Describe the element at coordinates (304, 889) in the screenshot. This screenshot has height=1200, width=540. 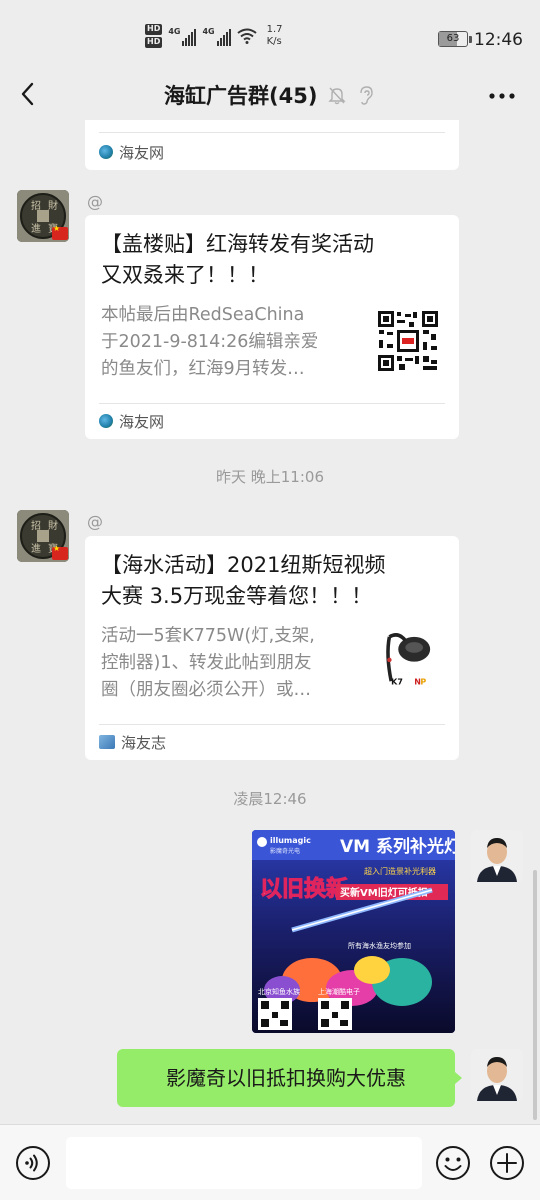
I see `svg-text: 以旧换新` at that location.